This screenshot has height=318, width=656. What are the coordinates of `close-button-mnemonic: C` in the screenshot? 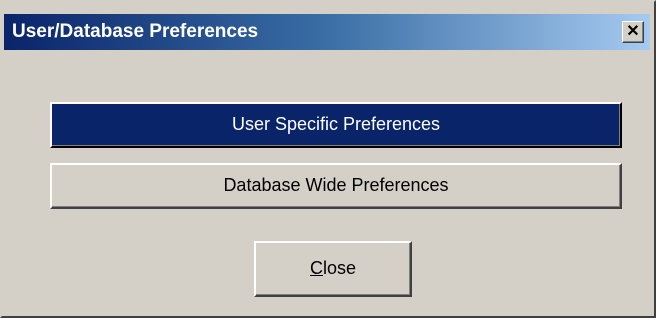 It's located at (316, 268).